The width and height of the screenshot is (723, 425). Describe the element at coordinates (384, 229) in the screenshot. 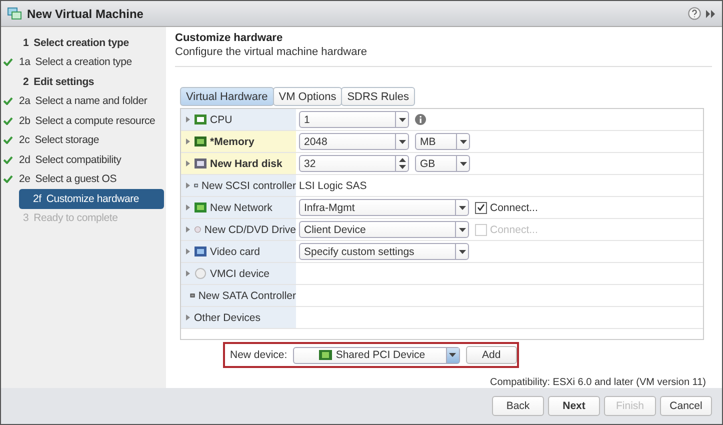

I see `value-dropdown: Client Device` at that location.